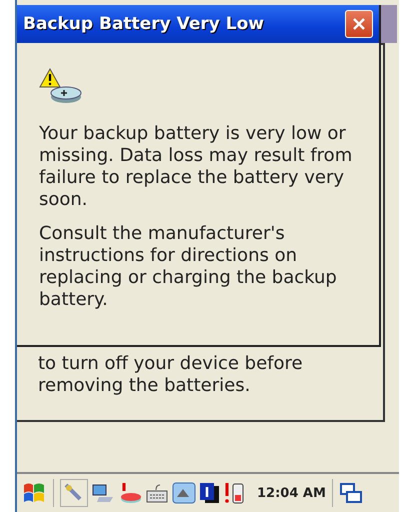  What do you see at coordinates (196, 167) in the screenshot?
I see `message-text: Your backup battery is very low or missing. Data loss may result from failure to replace the battery very soon.` at bounding box center [196, 167].